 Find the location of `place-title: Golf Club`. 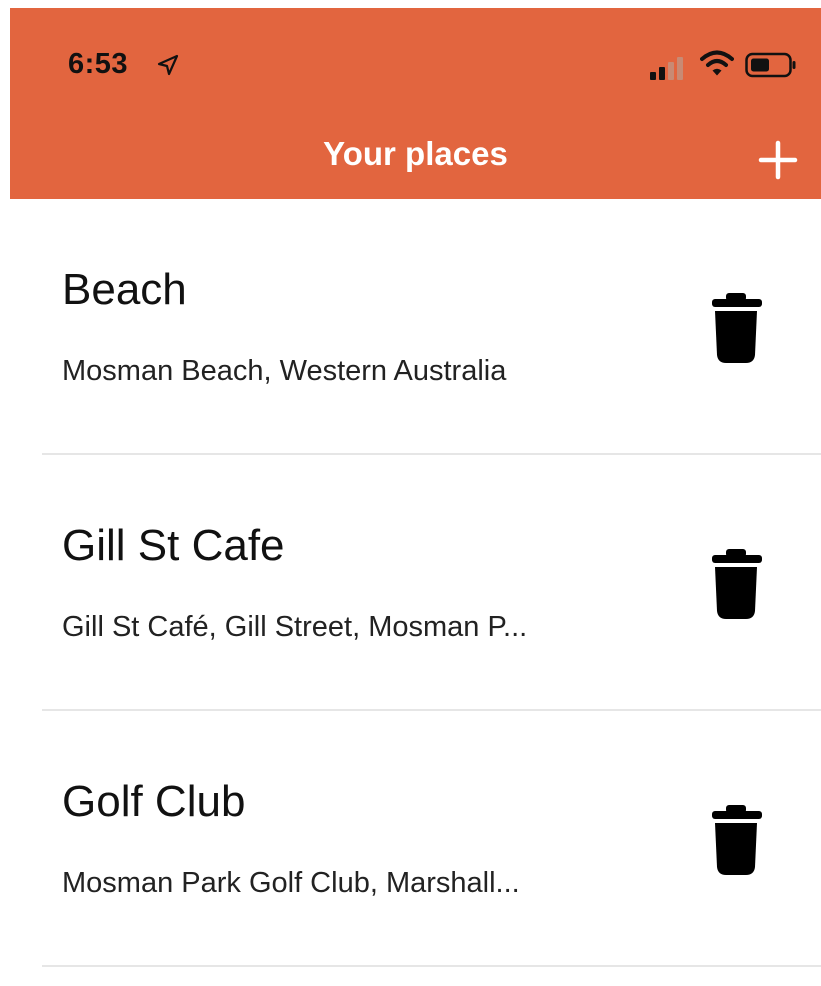

place-title: Golf Club is located at coordinates (154, 801).